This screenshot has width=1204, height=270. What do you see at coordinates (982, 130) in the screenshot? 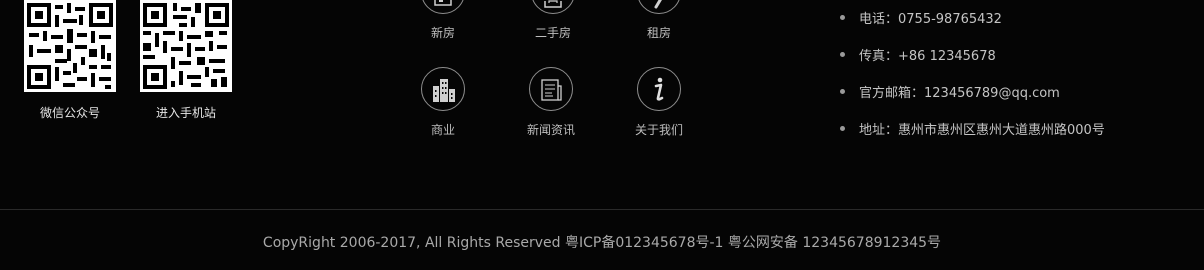
I see `contact-address-text: 地址：惠州市惠州区惠州大道惠州路000号` at bounding box center [982, 130].